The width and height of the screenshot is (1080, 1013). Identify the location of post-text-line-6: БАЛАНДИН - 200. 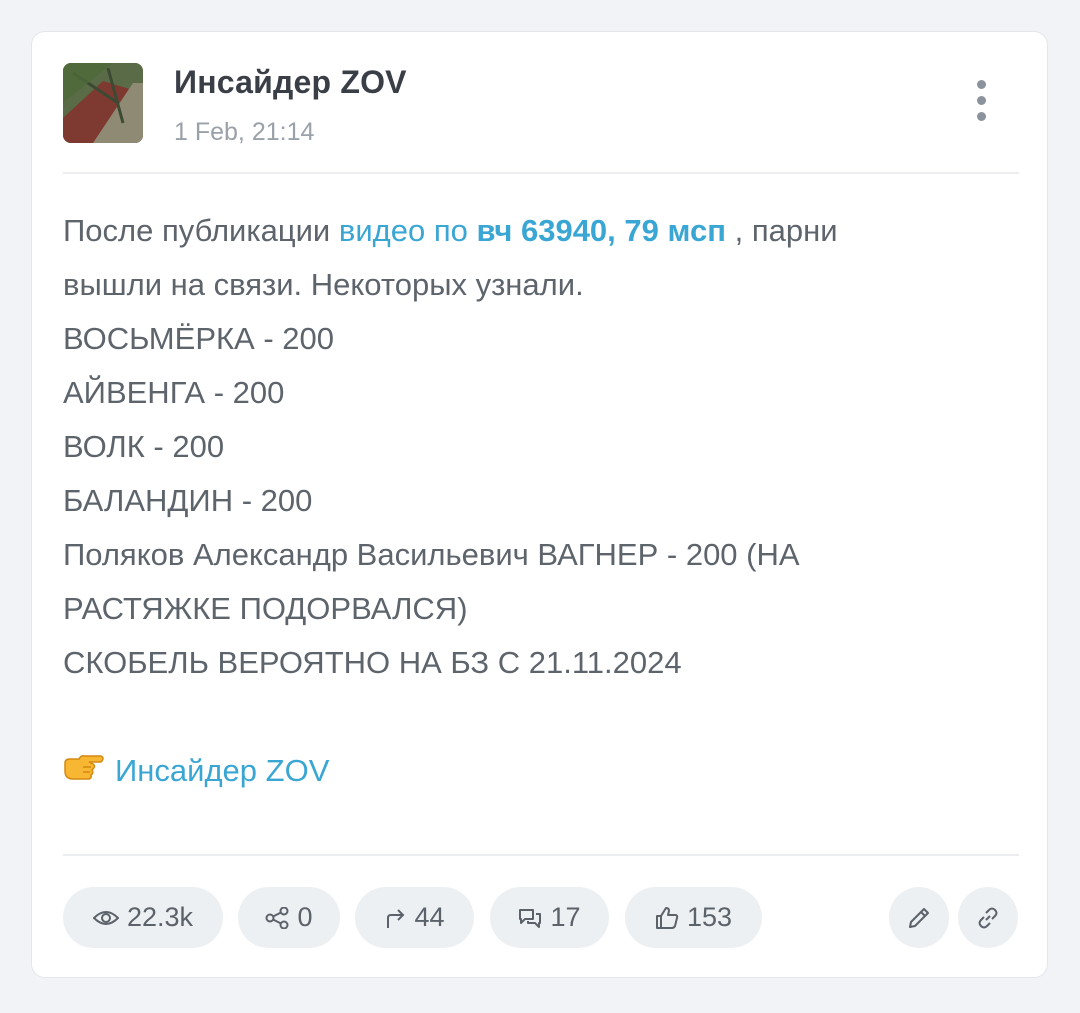
(188, 500).